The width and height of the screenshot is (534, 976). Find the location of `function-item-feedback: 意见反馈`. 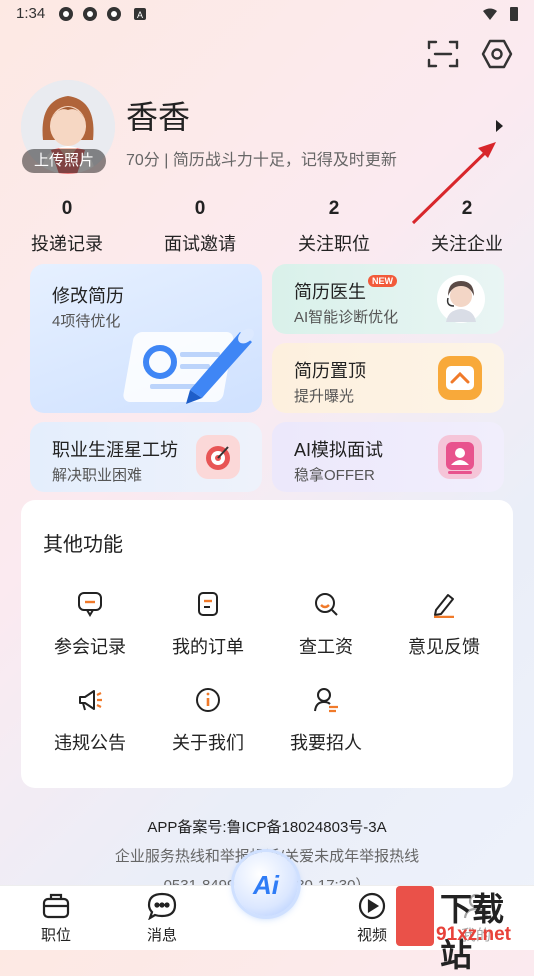

function-item-feedback: 意见反馈 is located at coordinates (444, 624).